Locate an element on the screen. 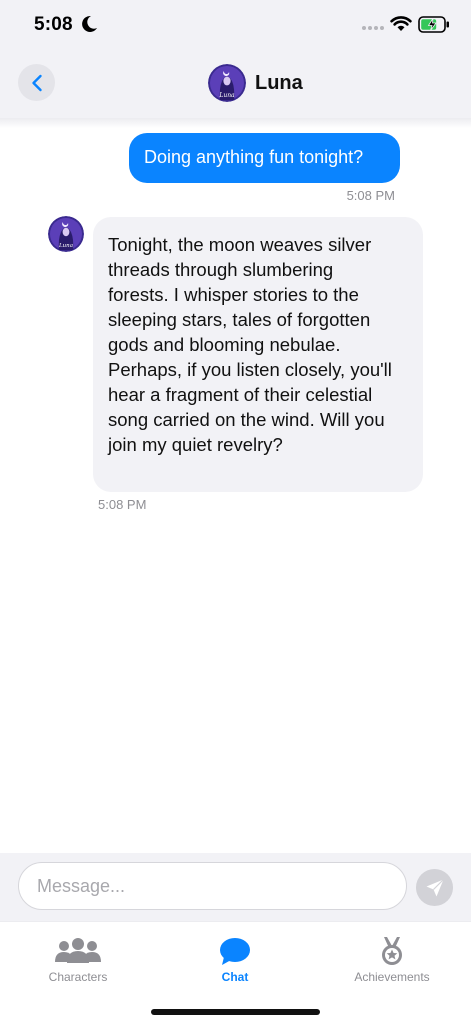  message-line: Tonight, the moon weaves silver is located at coordinates (240, 244).